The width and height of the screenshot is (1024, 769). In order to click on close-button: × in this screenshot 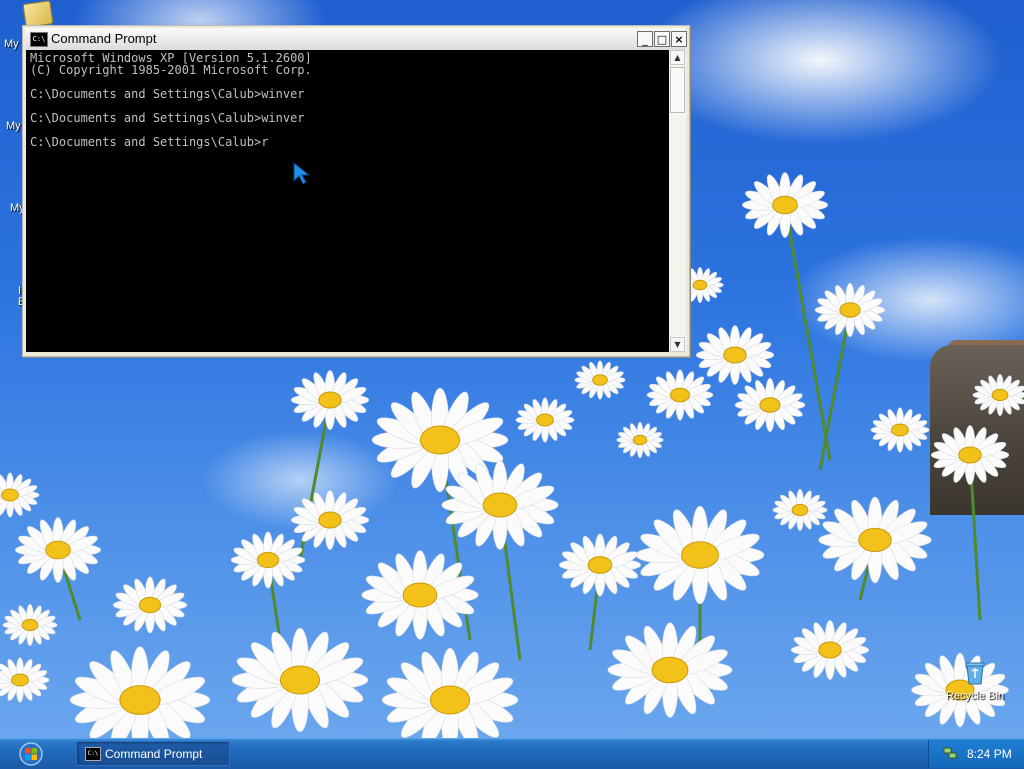, I will do `click(679, 39)`.